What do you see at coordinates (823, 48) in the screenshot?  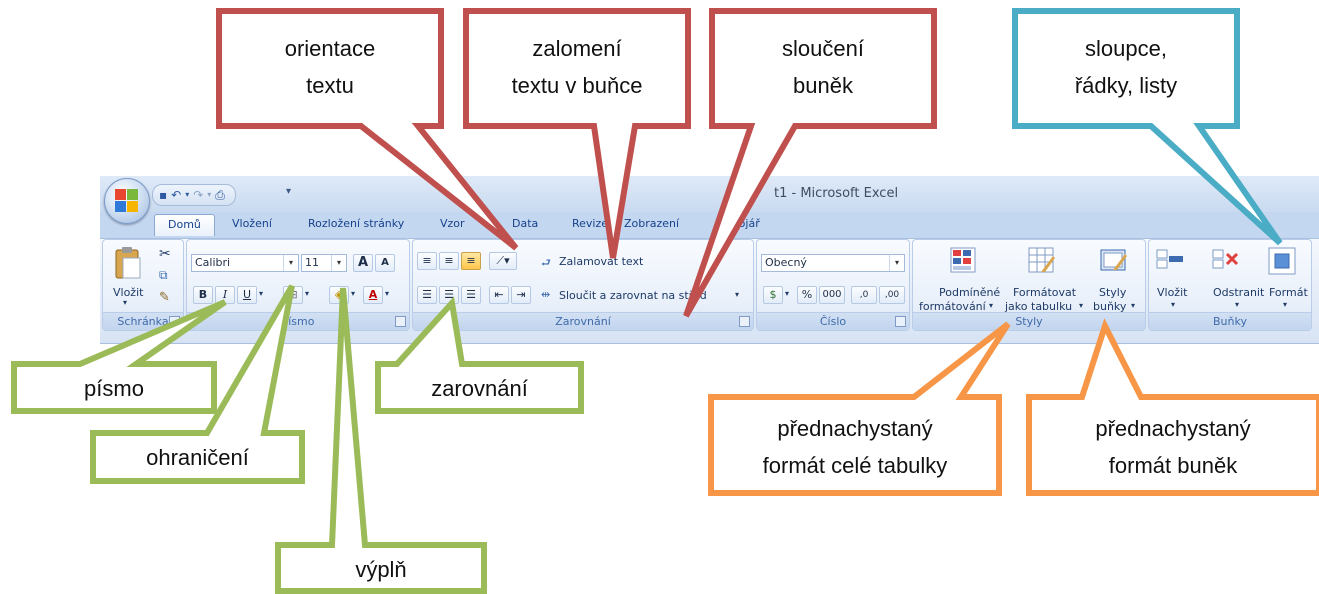 I see `callout-slouceni-line1: sloučení` at bounding box center [823, 48].